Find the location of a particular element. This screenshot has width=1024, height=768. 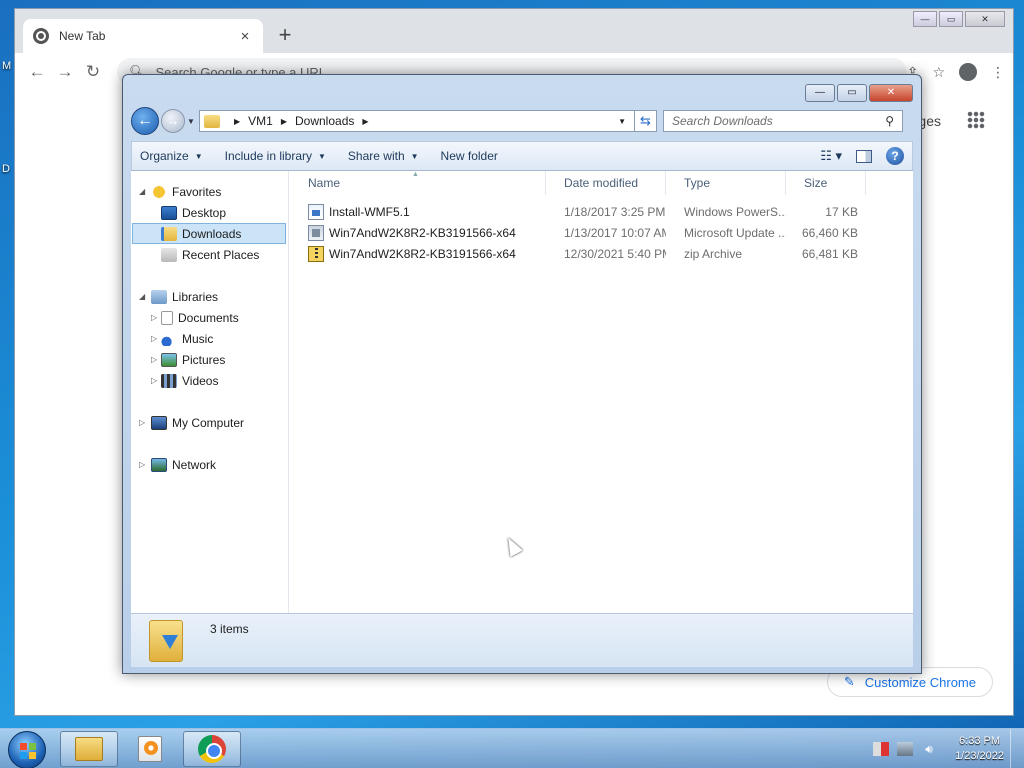

chrome-minimize-button: — is located at coordinates (925, 19).